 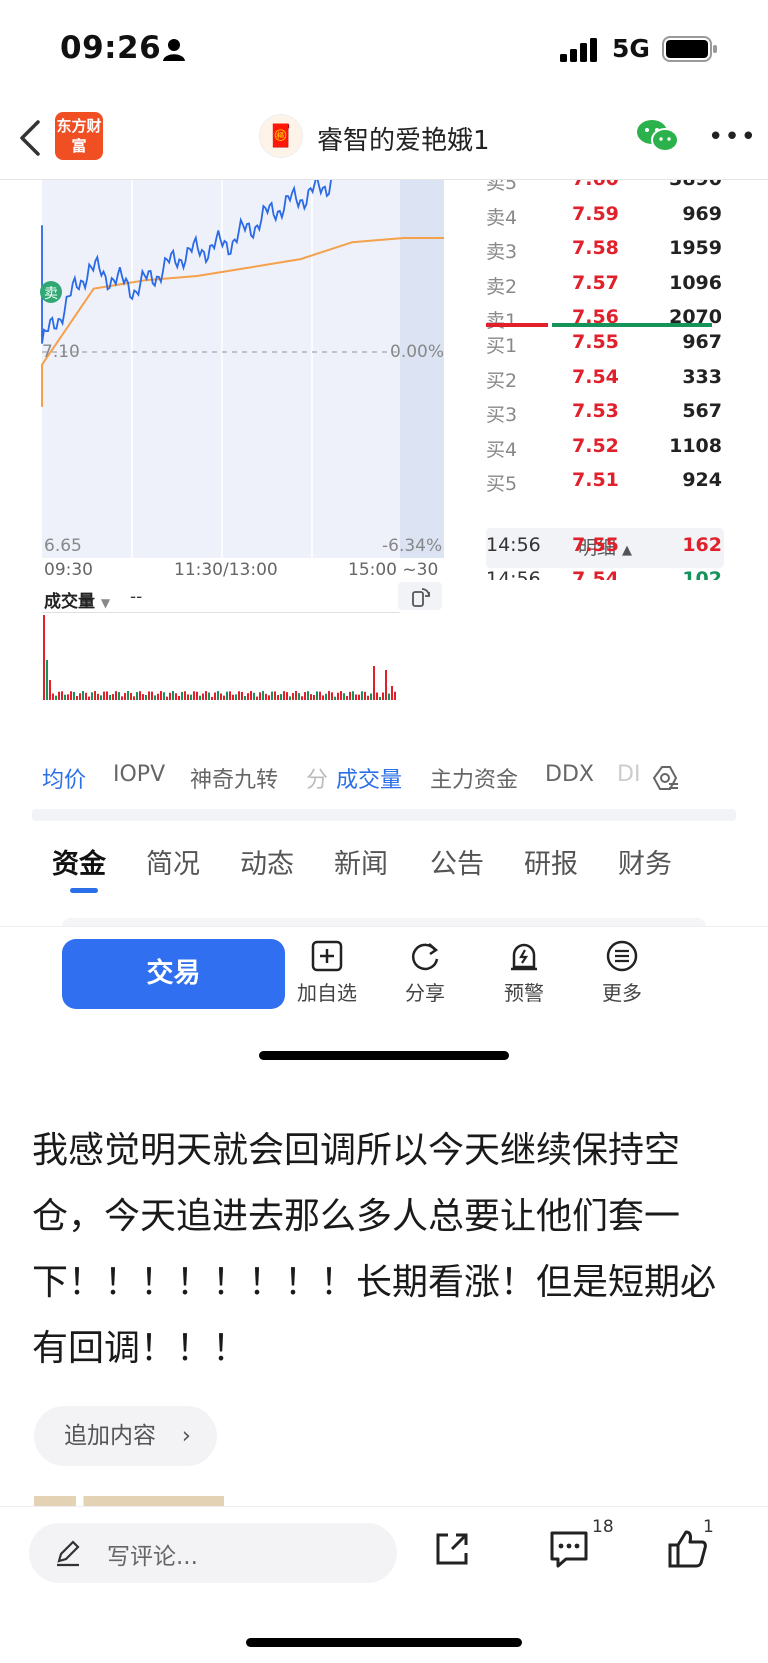 I want to click on level-volume: 1096, so click(x=695, y=282).